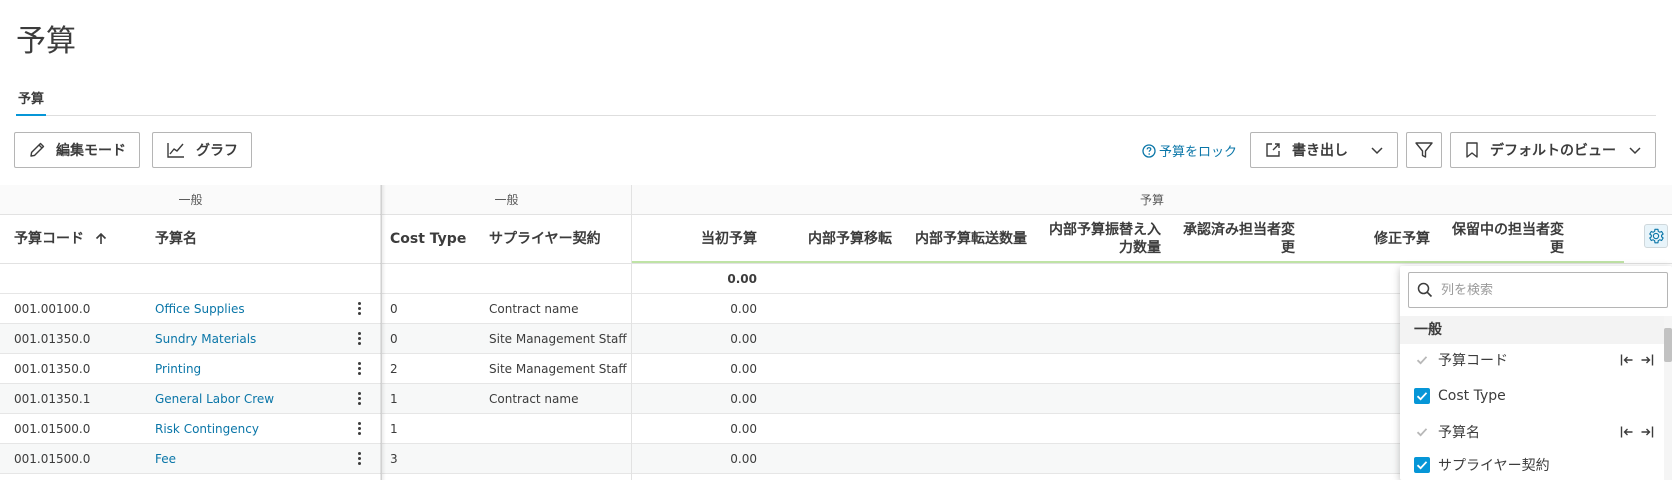 The image size is (1672, 480). What do you see at coordinates (963, 239) in the screenshot?
I see `column-header-internal-transfer-qty: 内部予算転送数量` at bounding box center [963, 239].